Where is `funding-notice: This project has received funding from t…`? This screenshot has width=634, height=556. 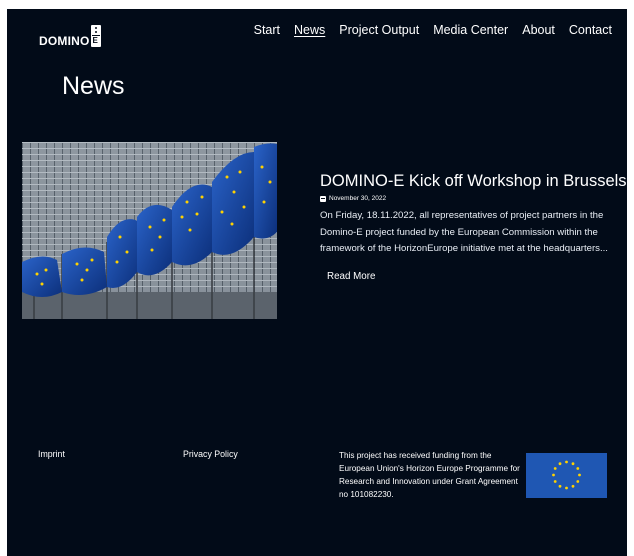 funding-notice: This project has received funding from t… is located at coordinates (429, 475).